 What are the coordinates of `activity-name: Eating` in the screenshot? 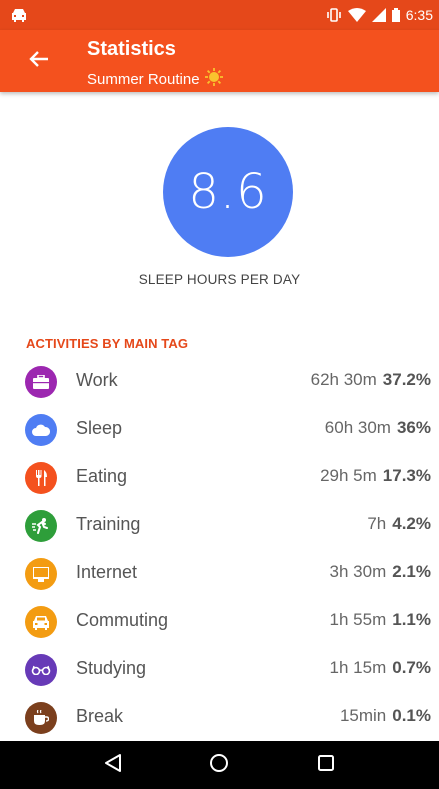 It's located at (102, 476).